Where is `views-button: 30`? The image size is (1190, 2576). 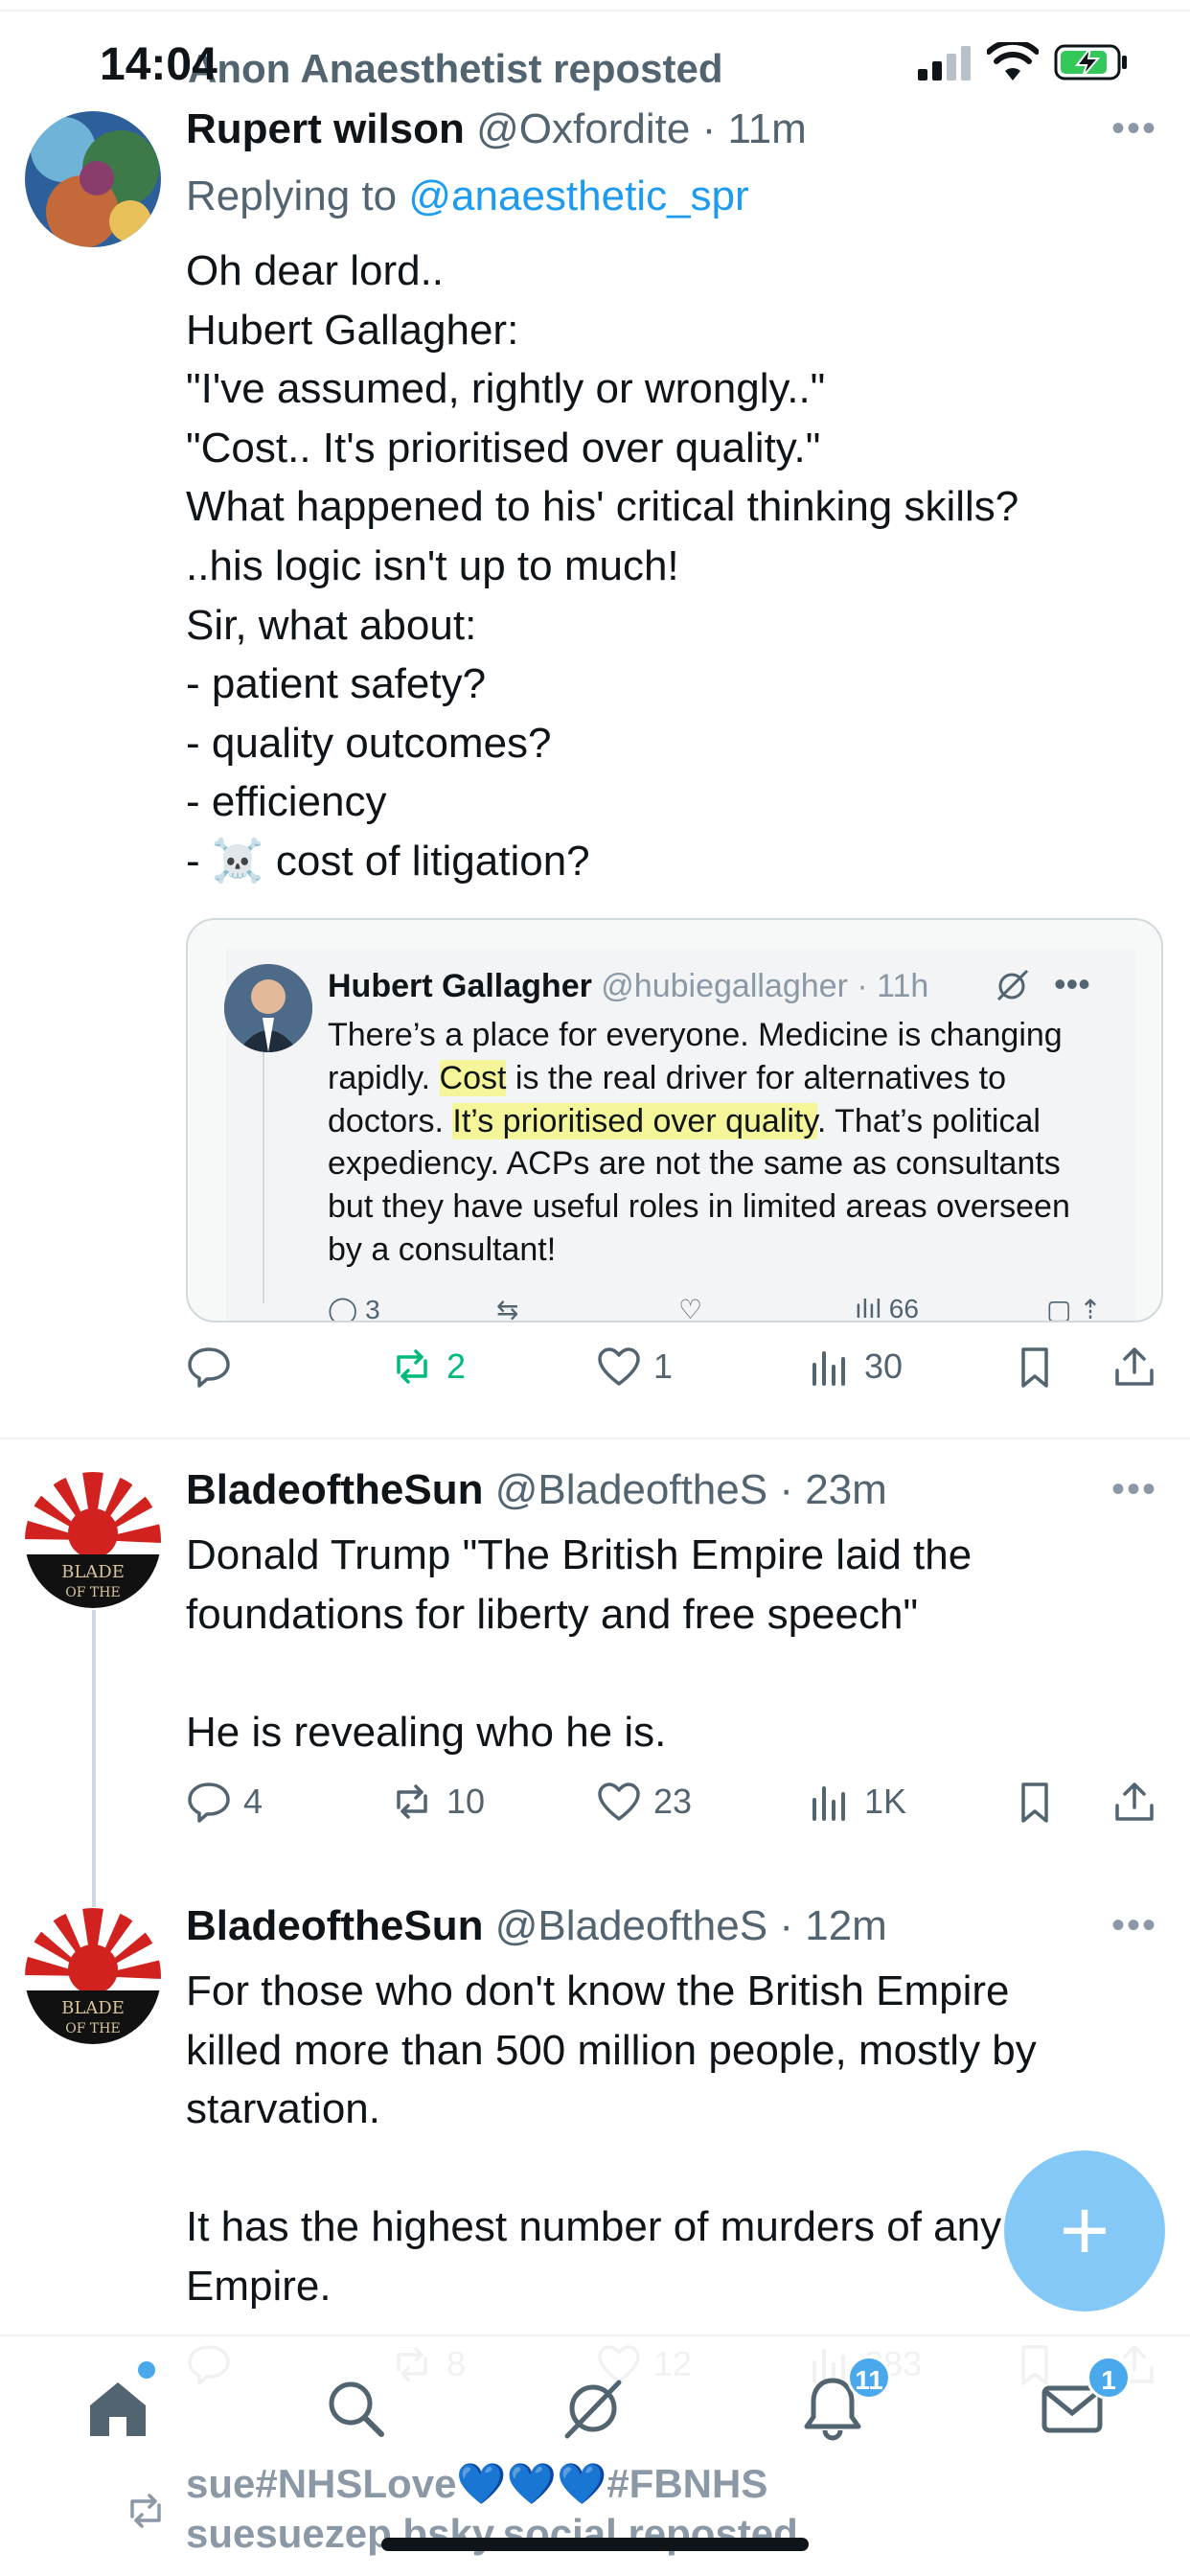
views-button: 30 is located at coordinates (855, 1367).